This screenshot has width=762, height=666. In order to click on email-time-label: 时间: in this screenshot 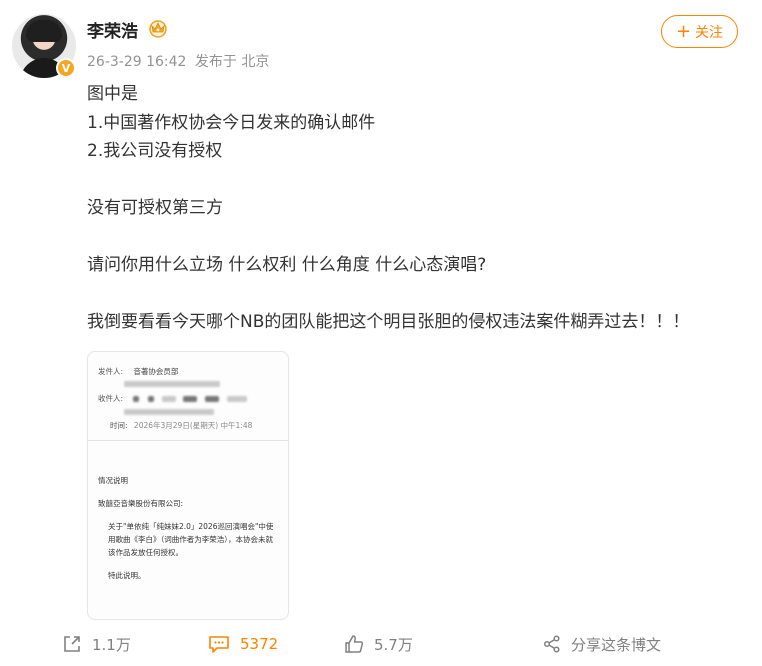, I will do `click(119, 425)`.